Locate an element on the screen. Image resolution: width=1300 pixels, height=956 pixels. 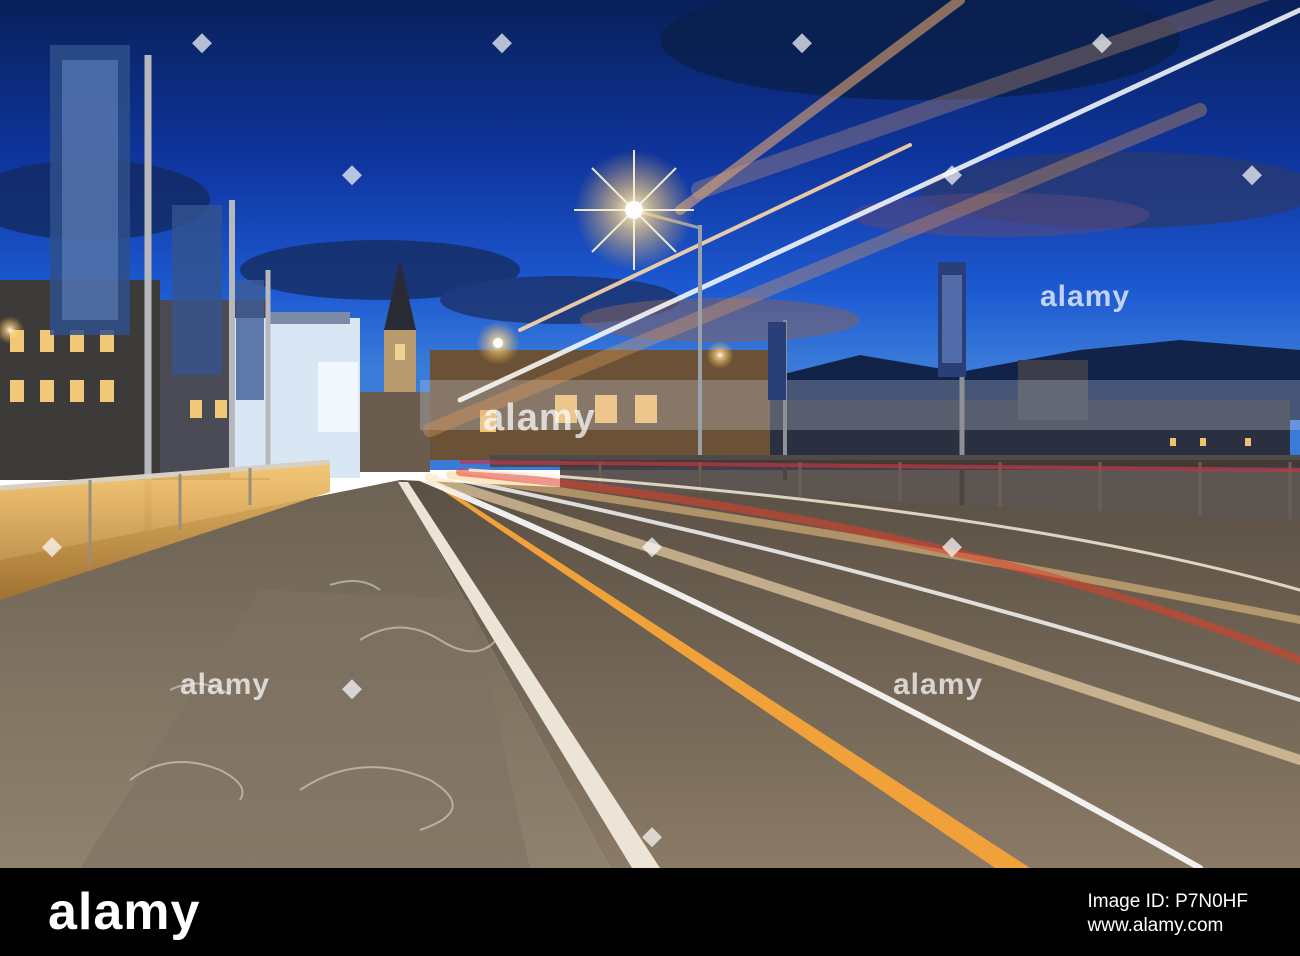
stock-footer-bar: alamy Image ID: P7N0HF www.alamy.com is located at coordinates (650, 912).